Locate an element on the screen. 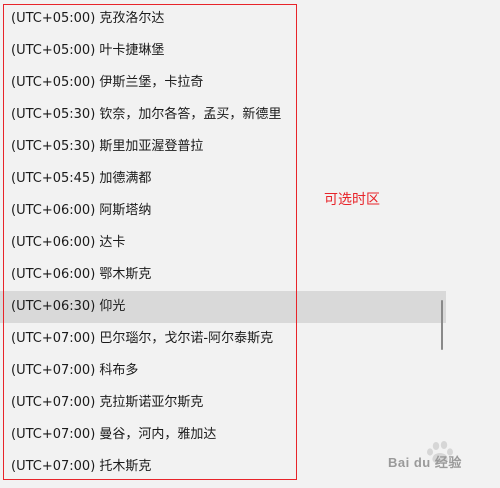 This screenshot has height=488, width=500. timezone-option: (UTC+05:00) 叶卡捷琳堡 is located at coordinates (223, 51).